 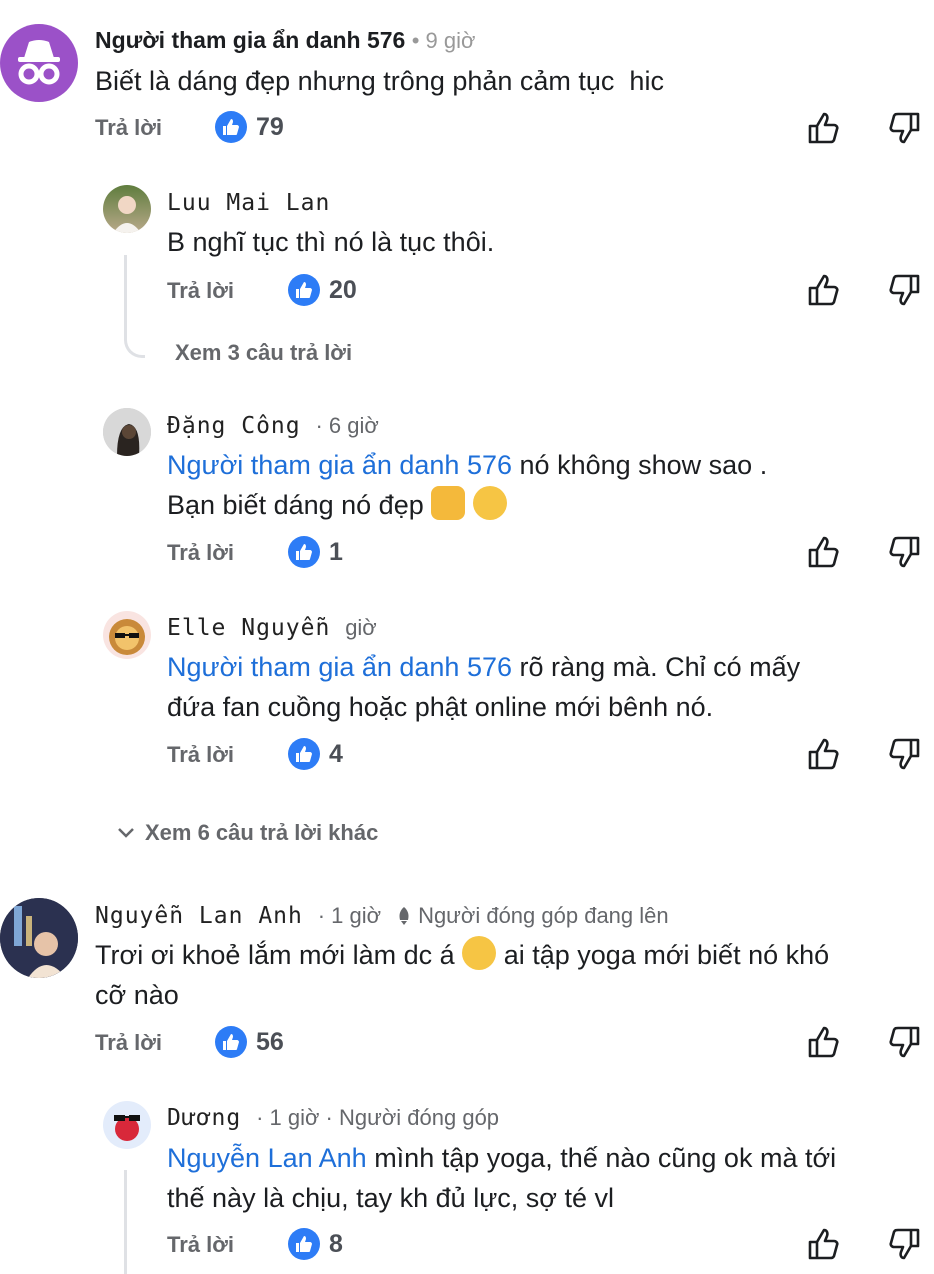 I want to click on comment-author: Luu Mai Lan, so click(x=248, y=203).